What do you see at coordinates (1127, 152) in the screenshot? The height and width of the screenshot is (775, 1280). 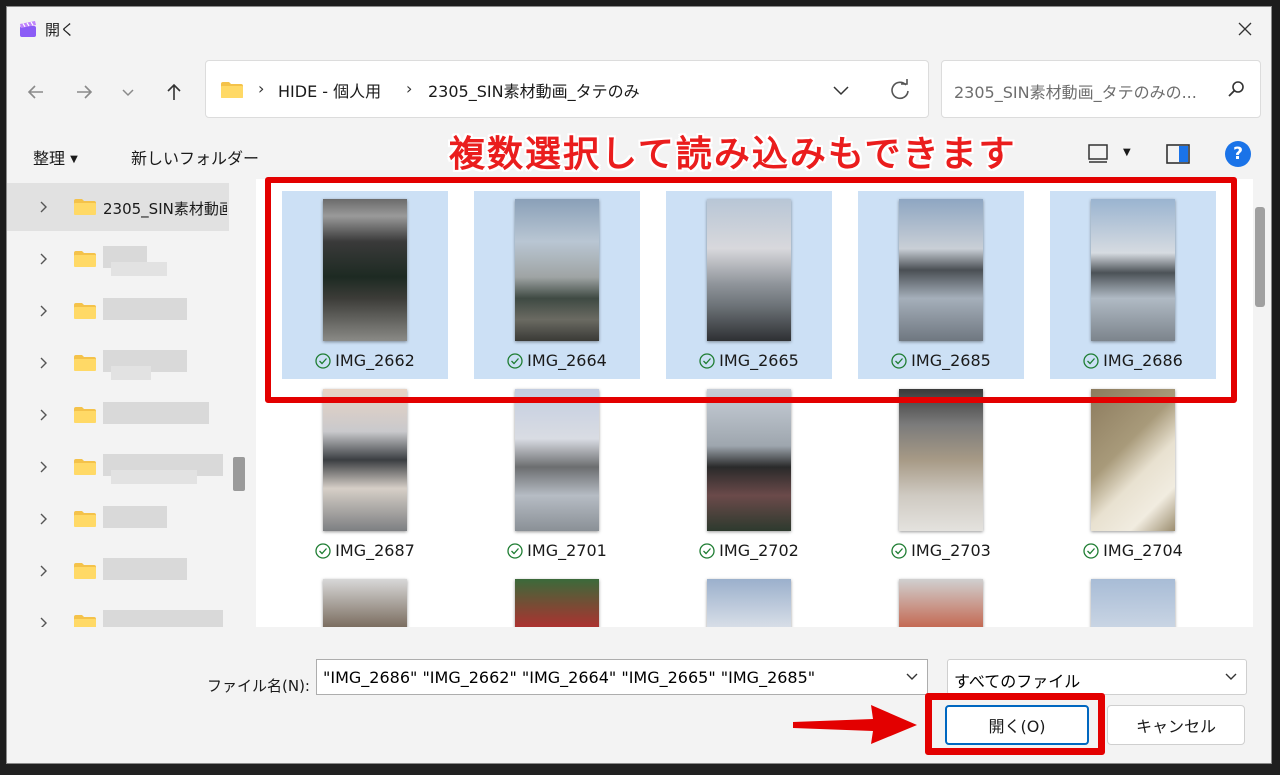 I see `view-caret-icon: ▼` at bounding box center [1127, 152].